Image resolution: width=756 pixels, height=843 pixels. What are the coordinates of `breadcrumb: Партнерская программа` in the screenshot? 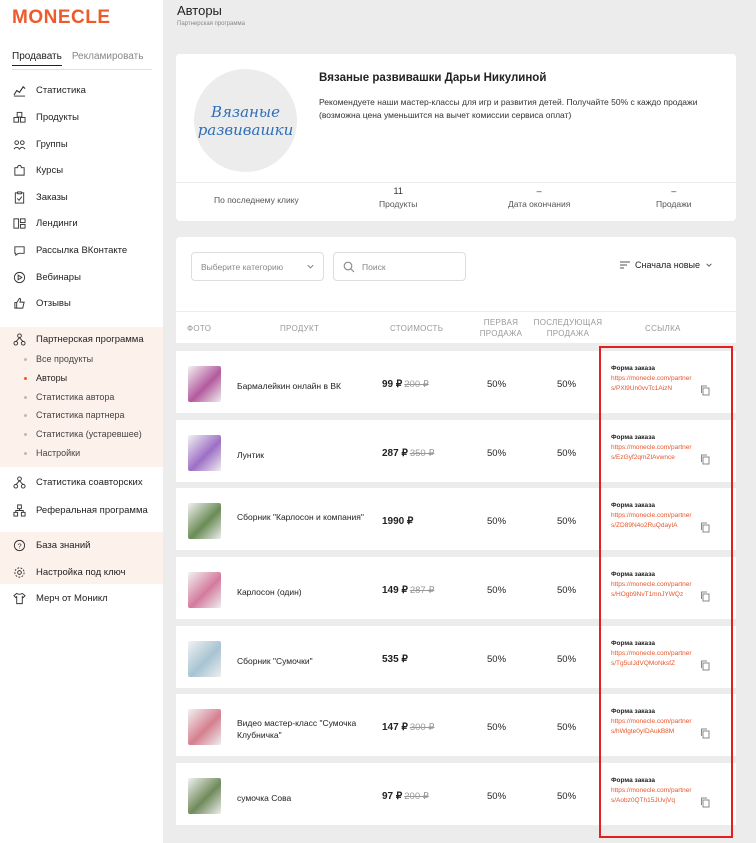 It's located at (211, 24).